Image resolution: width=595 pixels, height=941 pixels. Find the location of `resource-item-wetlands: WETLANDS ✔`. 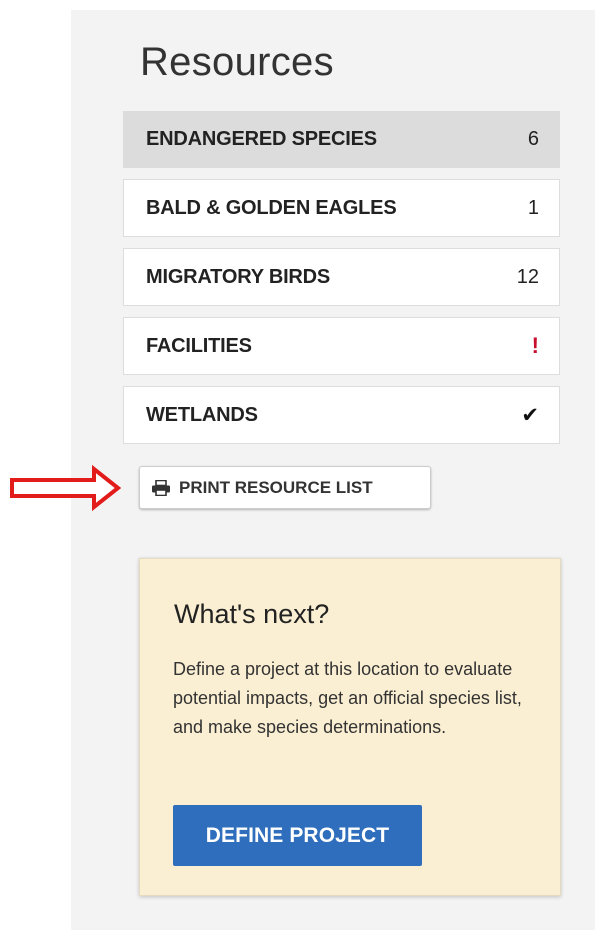

resource-item-wetlands: WETLANDS ✔ is located at coordinates (341, 415).